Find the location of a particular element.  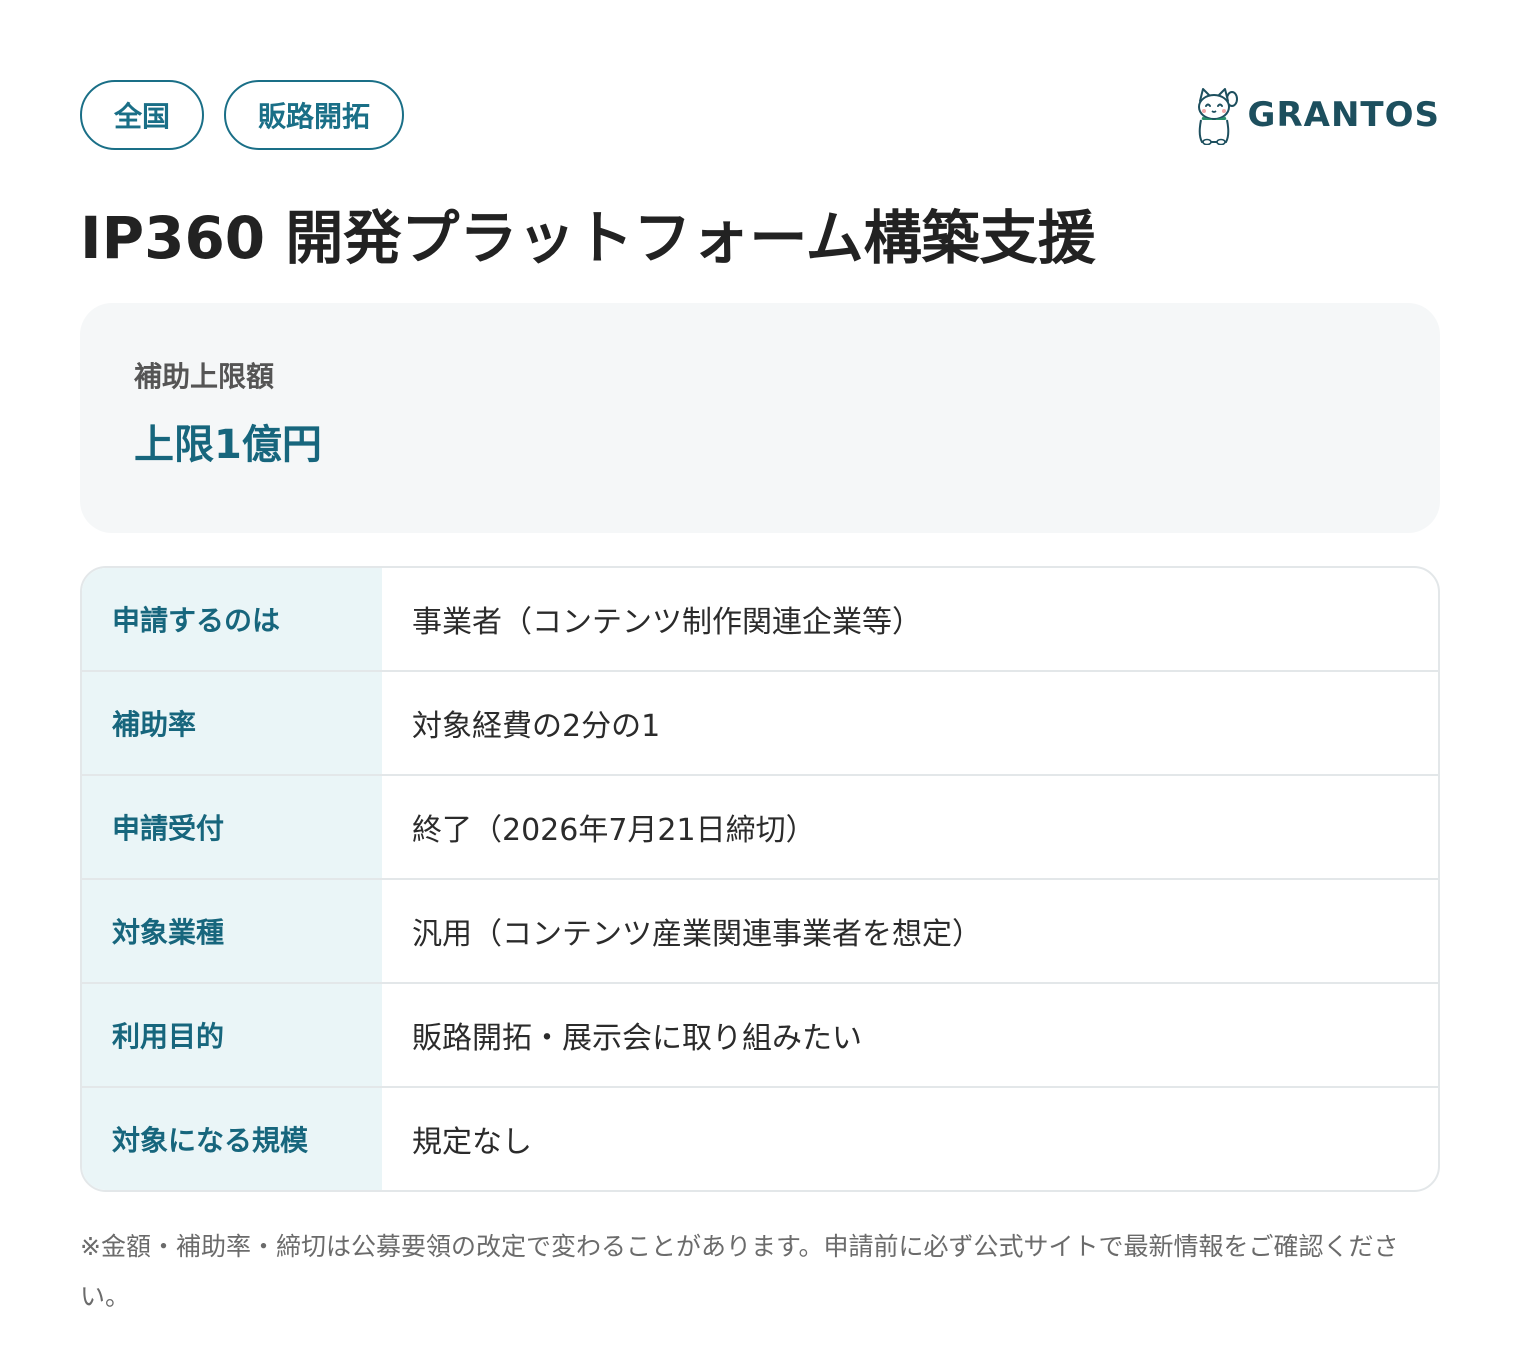

table-row-purpose: 利用目的 販路開拓・展示会に取り組みたい is located at coordinates (760, 1034).